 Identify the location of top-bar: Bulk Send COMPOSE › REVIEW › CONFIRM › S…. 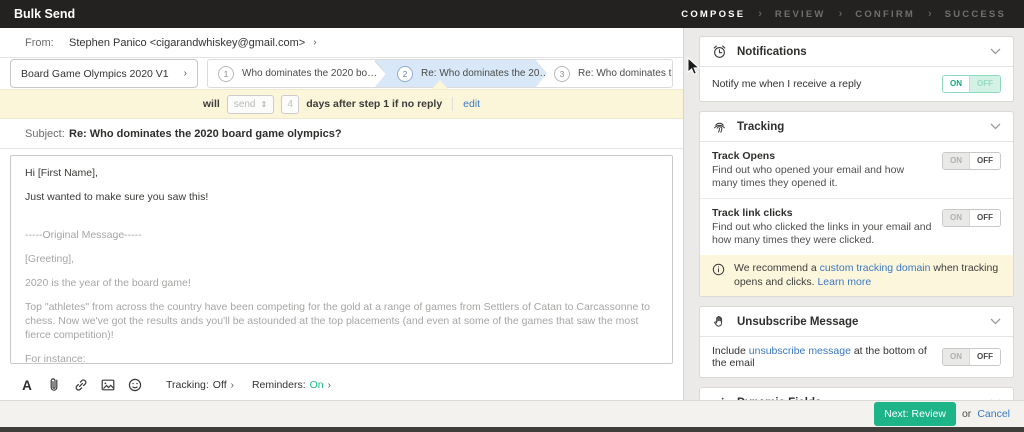
(512, 14).